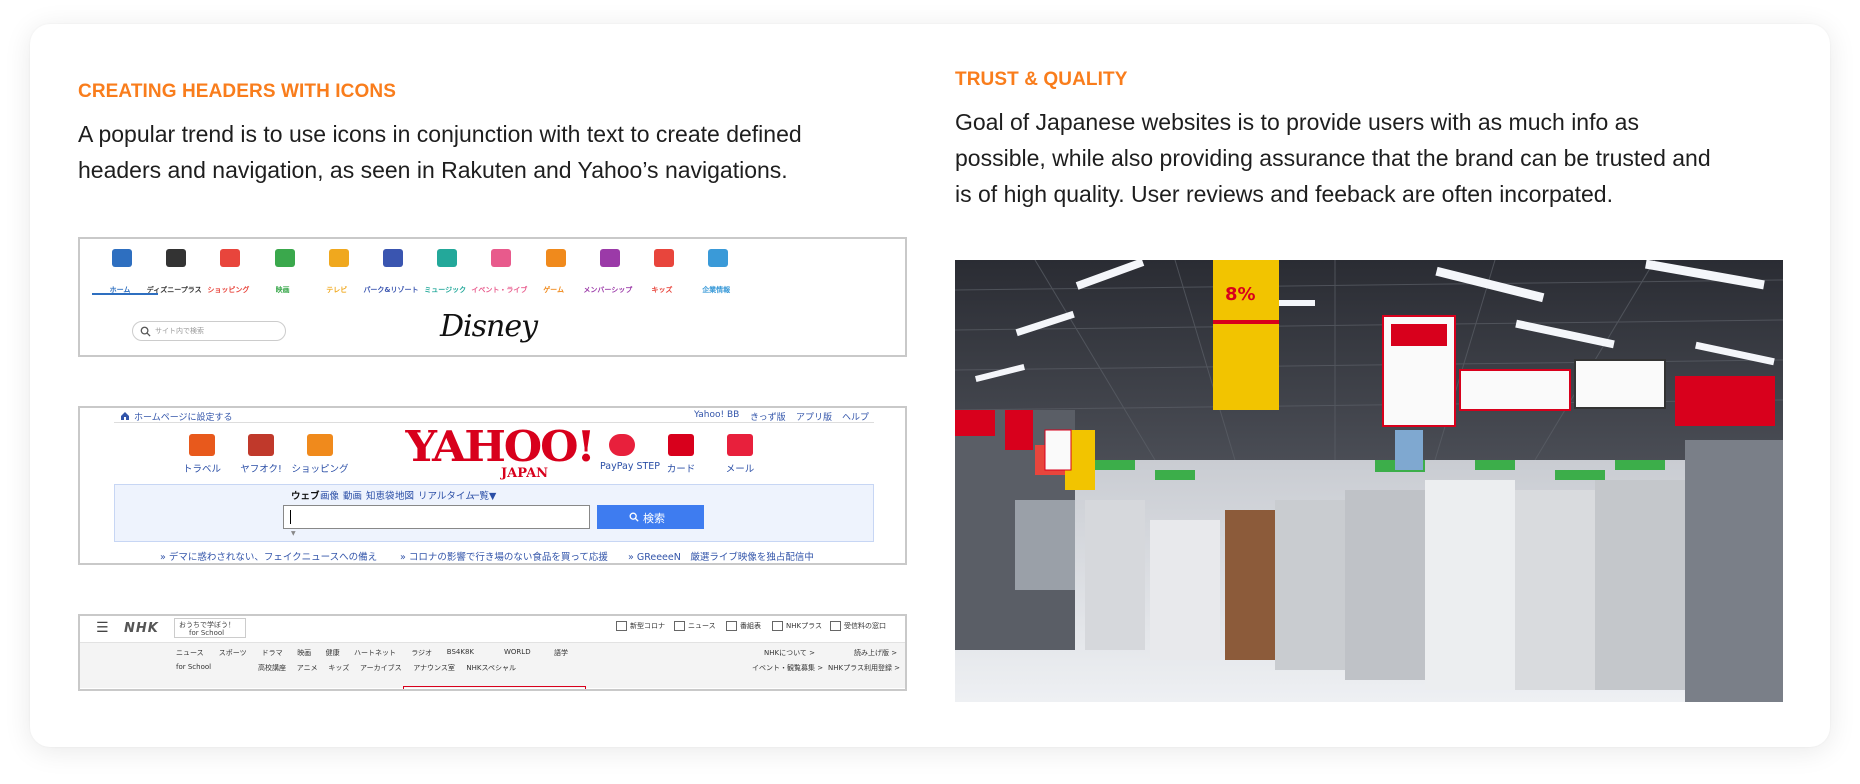 The image size is (1860, 784). What do you see at coordinates (555, 258) in the screenshot?
I see `gamepad-icon` at bounding box center [555, 258].